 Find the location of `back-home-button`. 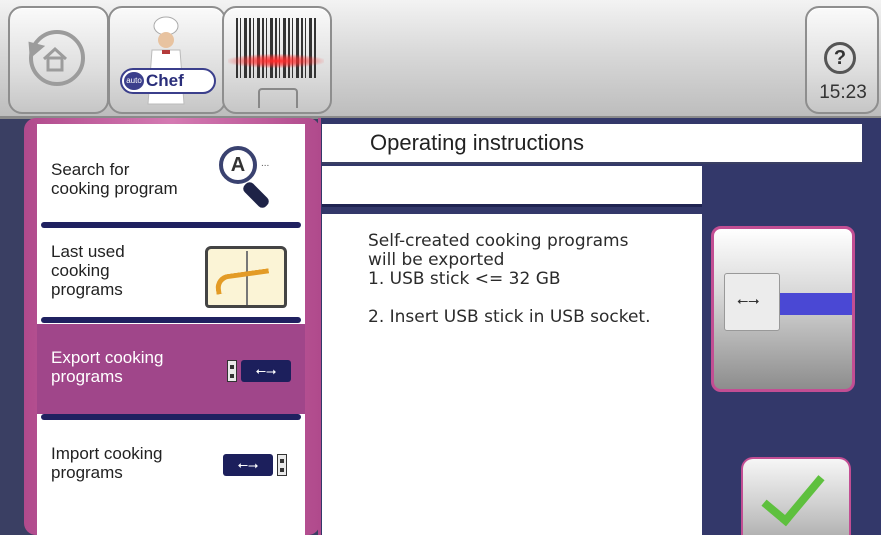

back-home-button is located at coordinates (58, 60).